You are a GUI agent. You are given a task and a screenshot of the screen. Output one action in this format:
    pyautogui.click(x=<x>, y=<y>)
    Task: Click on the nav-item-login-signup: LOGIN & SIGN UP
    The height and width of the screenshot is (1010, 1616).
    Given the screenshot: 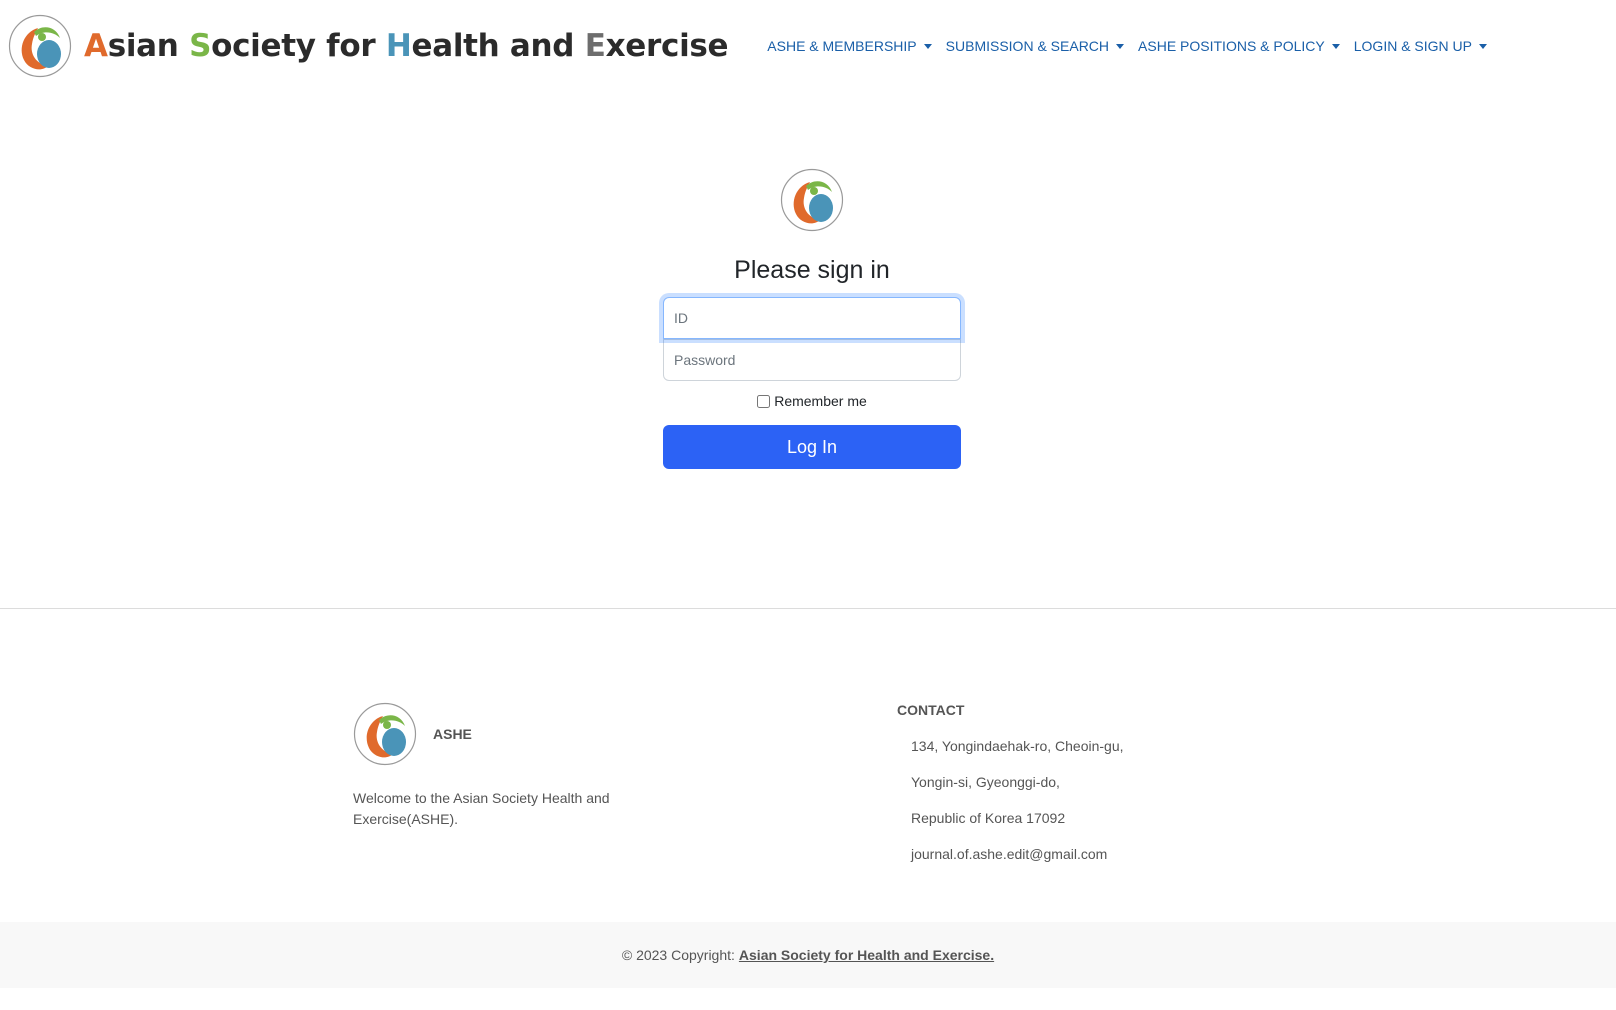 What is the action you would take?
    pyautogui.click(x=1420, y=46)
    